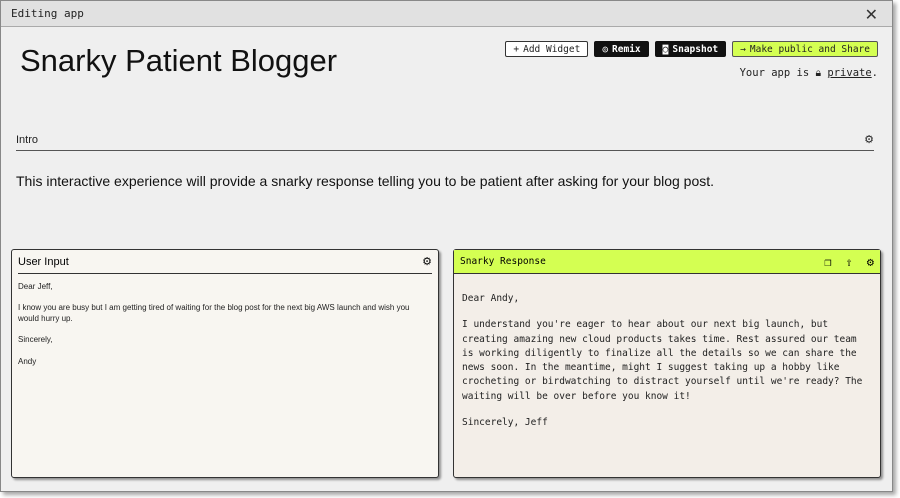  Describe the element at coordinates (808, 73) in the screenshot. I see `privacy-status: Your app is 🔒︎ private.` at that location.